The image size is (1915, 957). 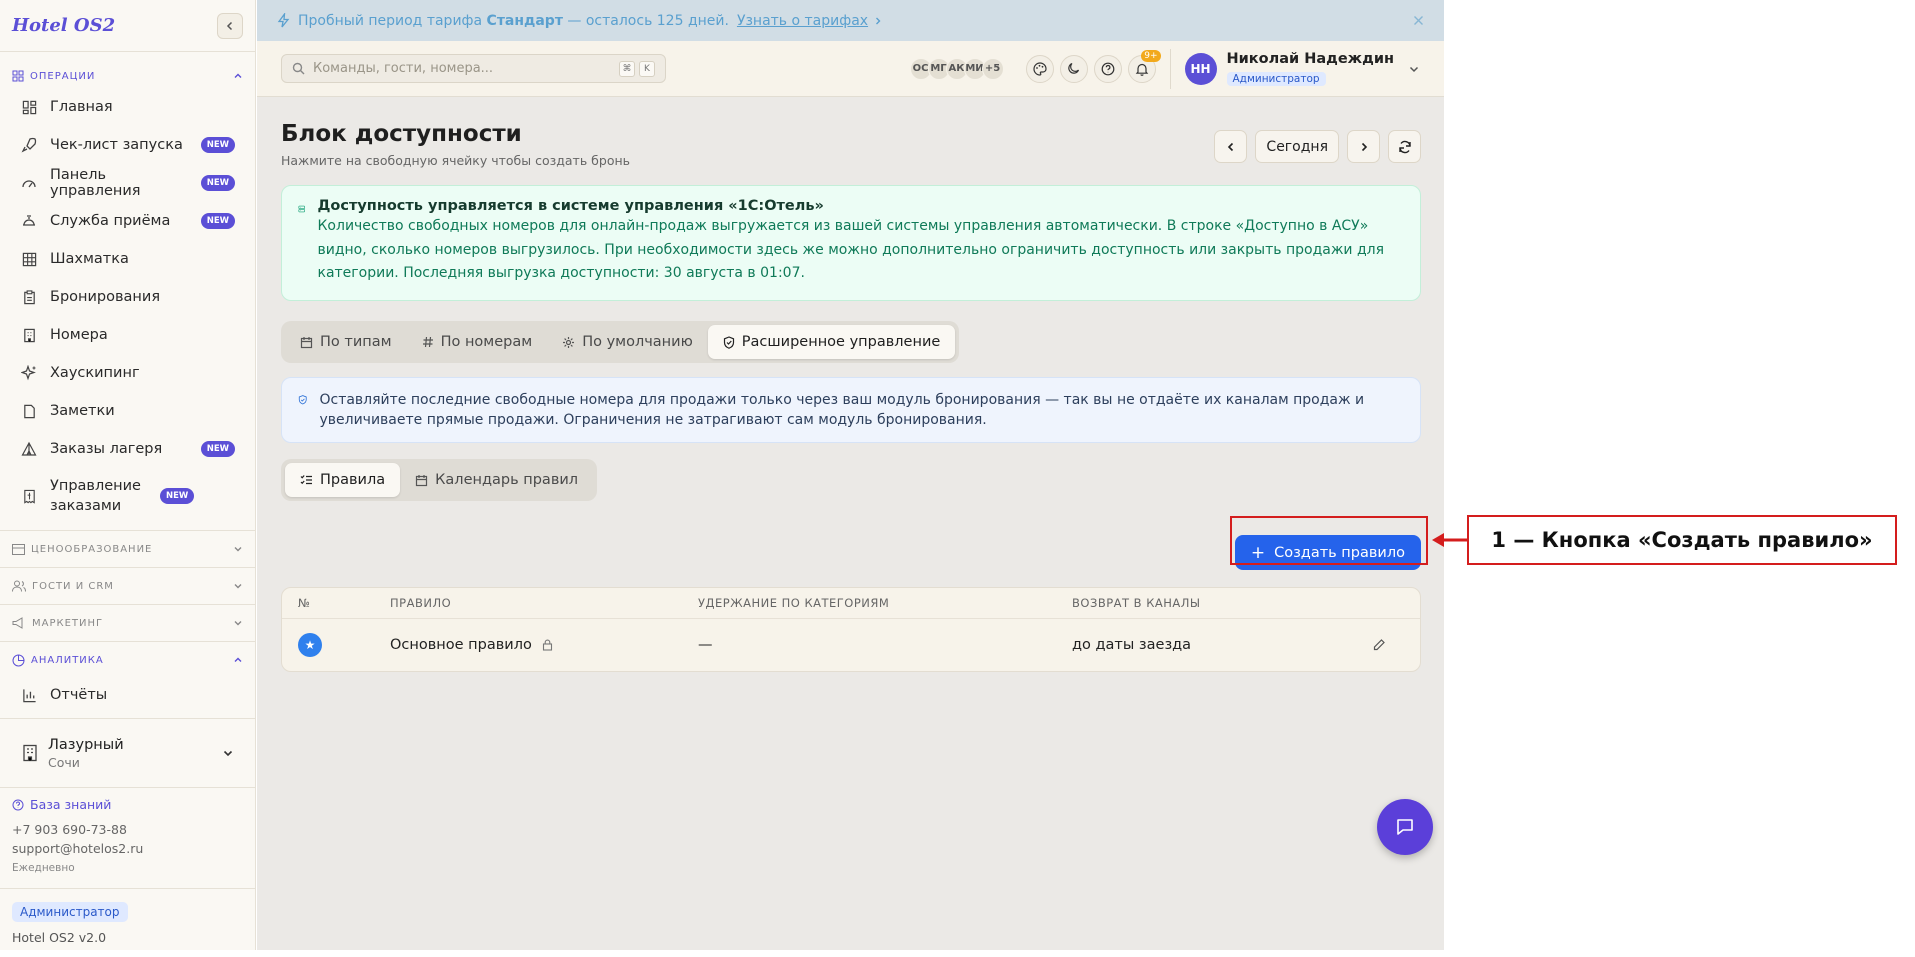 I want to click on sidebar-item-housekeeping: Хаускипинг, so click(x=127, y=373).